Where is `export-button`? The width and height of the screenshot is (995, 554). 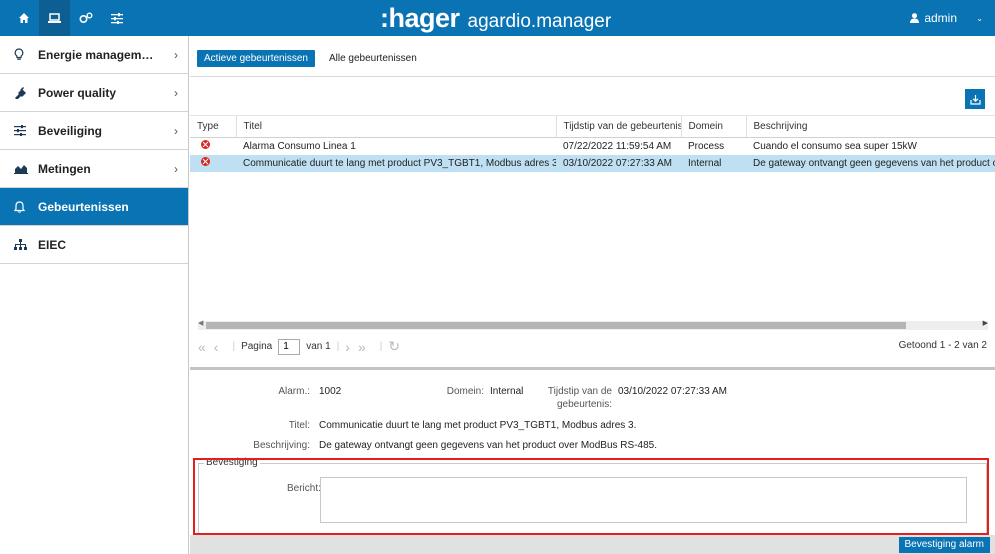
export-button is located at coordinates (975, 99).